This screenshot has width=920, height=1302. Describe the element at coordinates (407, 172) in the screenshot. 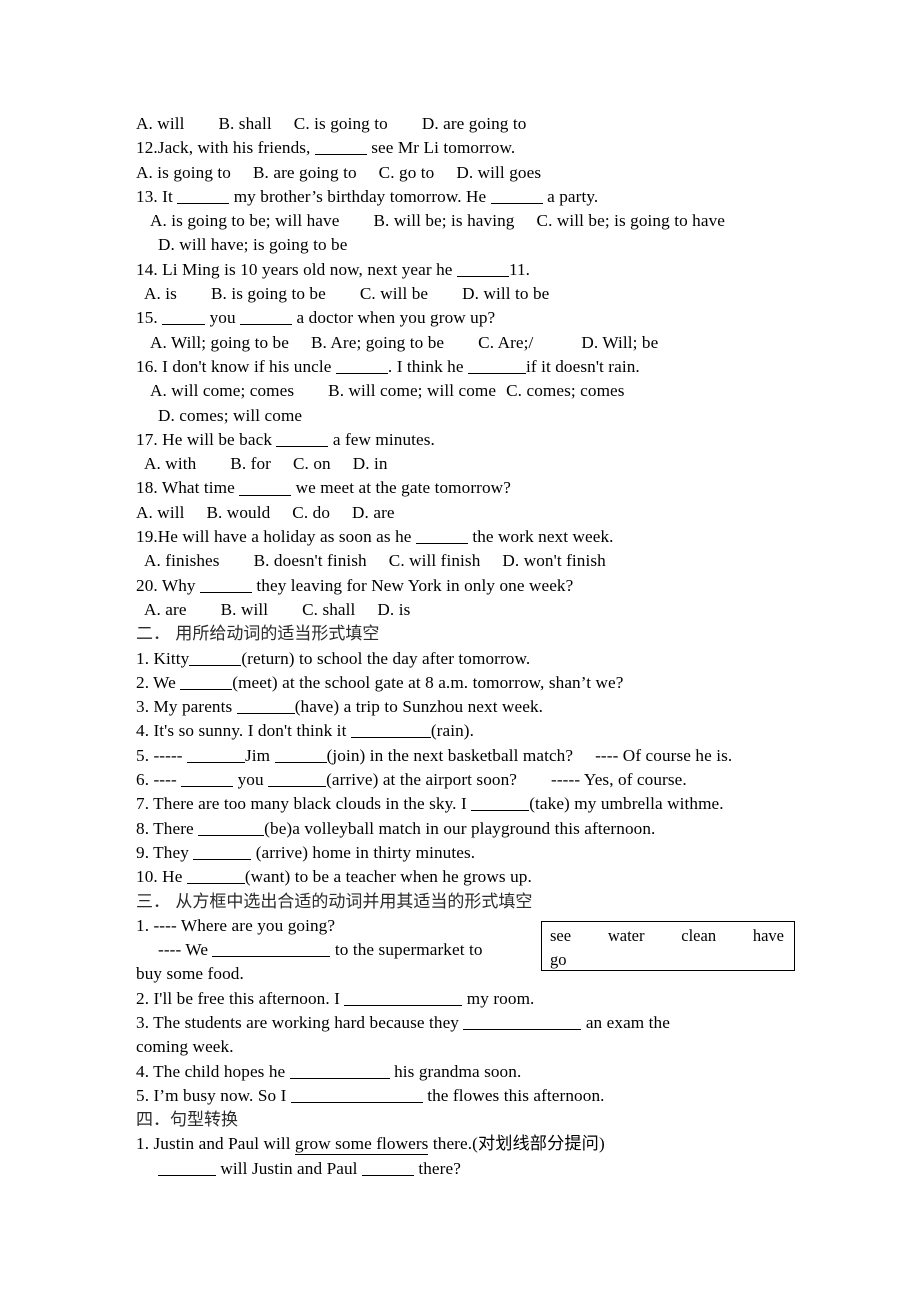

I see `option-c: C. go to` at that location.